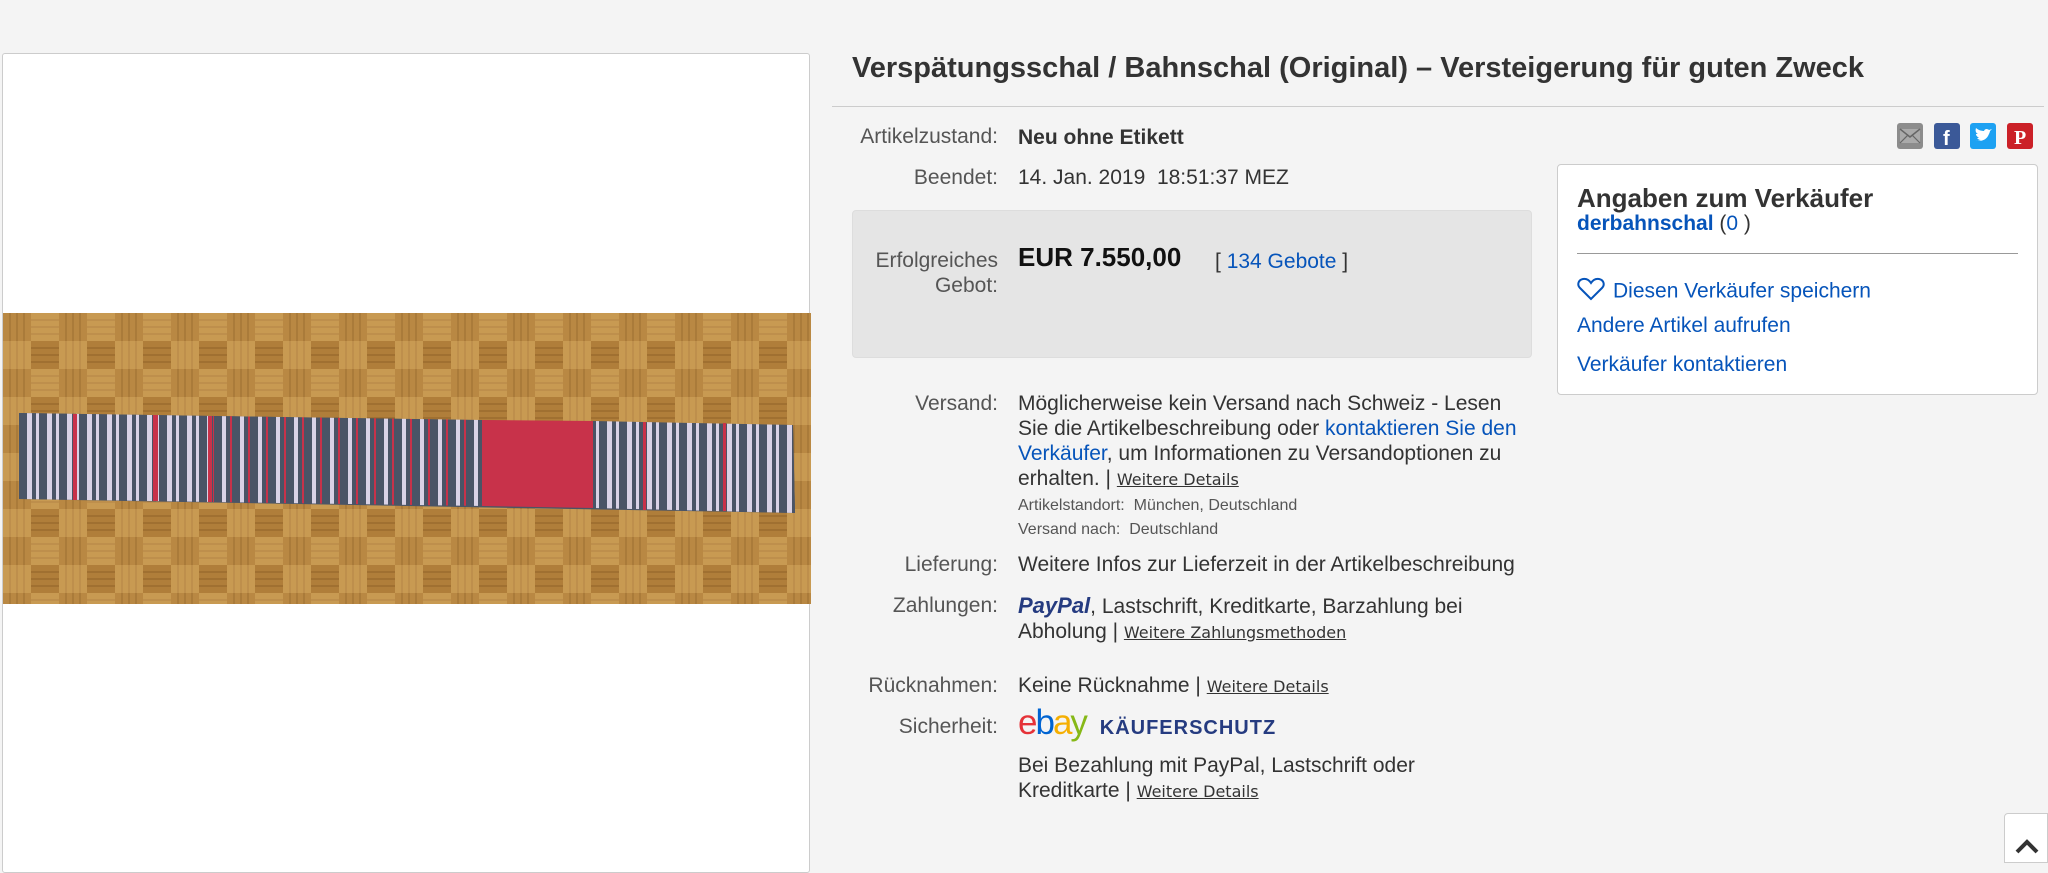 The height and width of the screenshot is (873, 2048). I want to click on security-details-link: Weitere Details, so click(1198, 791).